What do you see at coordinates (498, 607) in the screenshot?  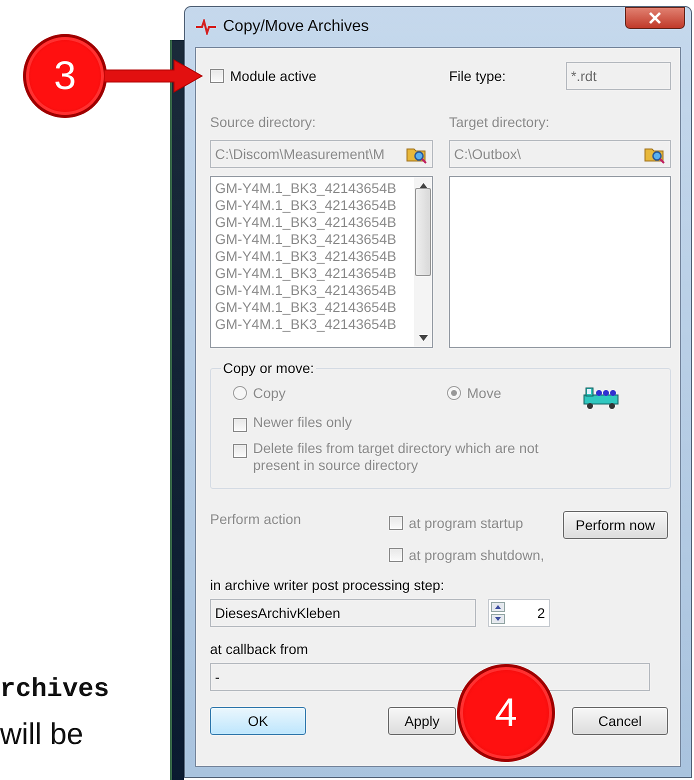 I see `spin-up-icon` at bounding box center [498, 607].